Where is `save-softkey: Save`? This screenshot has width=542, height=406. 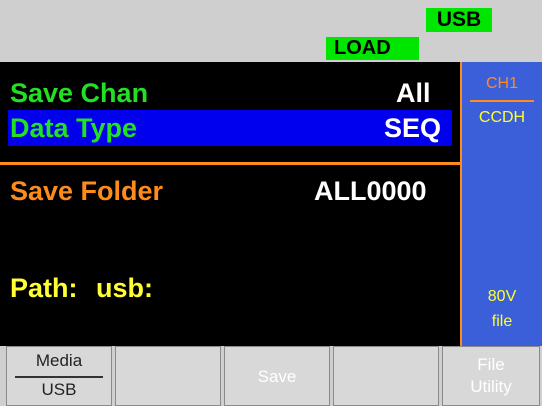 save-softkey: Save is located at coordinates (277, 376).